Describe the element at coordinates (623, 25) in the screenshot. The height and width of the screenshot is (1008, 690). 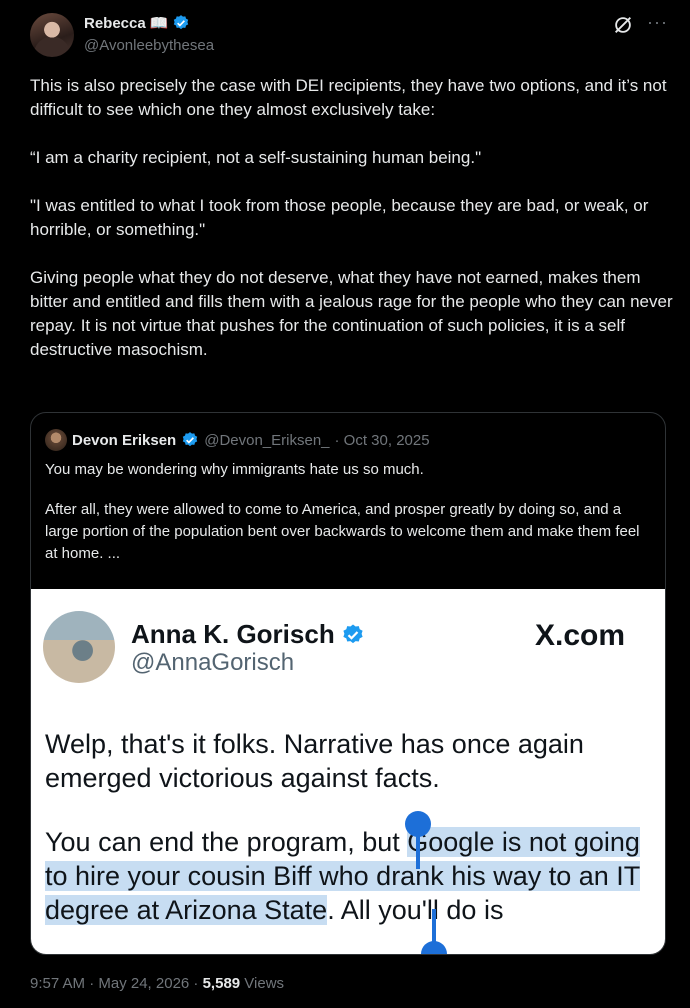
I see `grok-icon` at that location.